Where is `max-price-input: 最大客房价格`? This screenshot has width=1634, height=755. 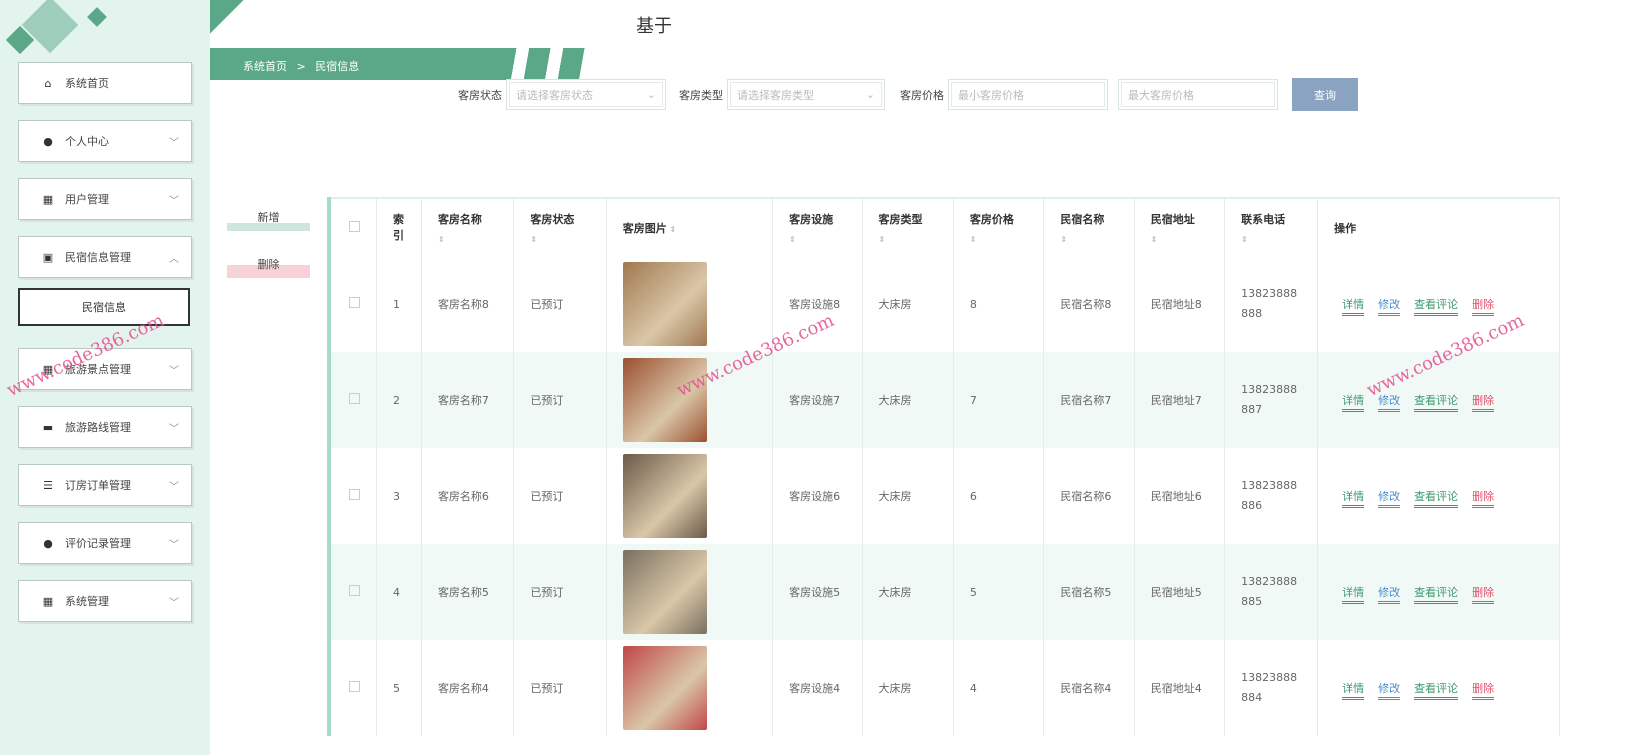
max-price-input: 最大客房价格 is located at coordinates (1198, 94).